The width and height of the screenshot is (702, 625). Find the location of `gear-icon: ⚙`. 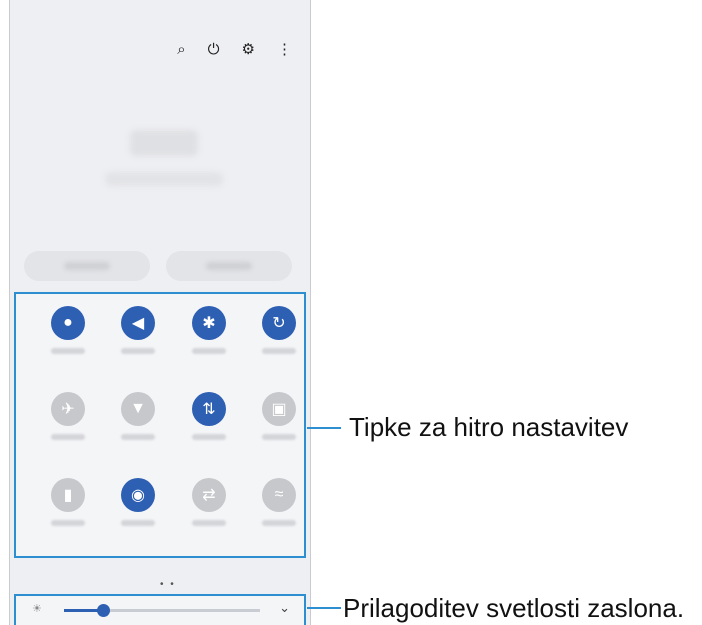

gear-icon: ⚙ is located at coordinates (248, 49).